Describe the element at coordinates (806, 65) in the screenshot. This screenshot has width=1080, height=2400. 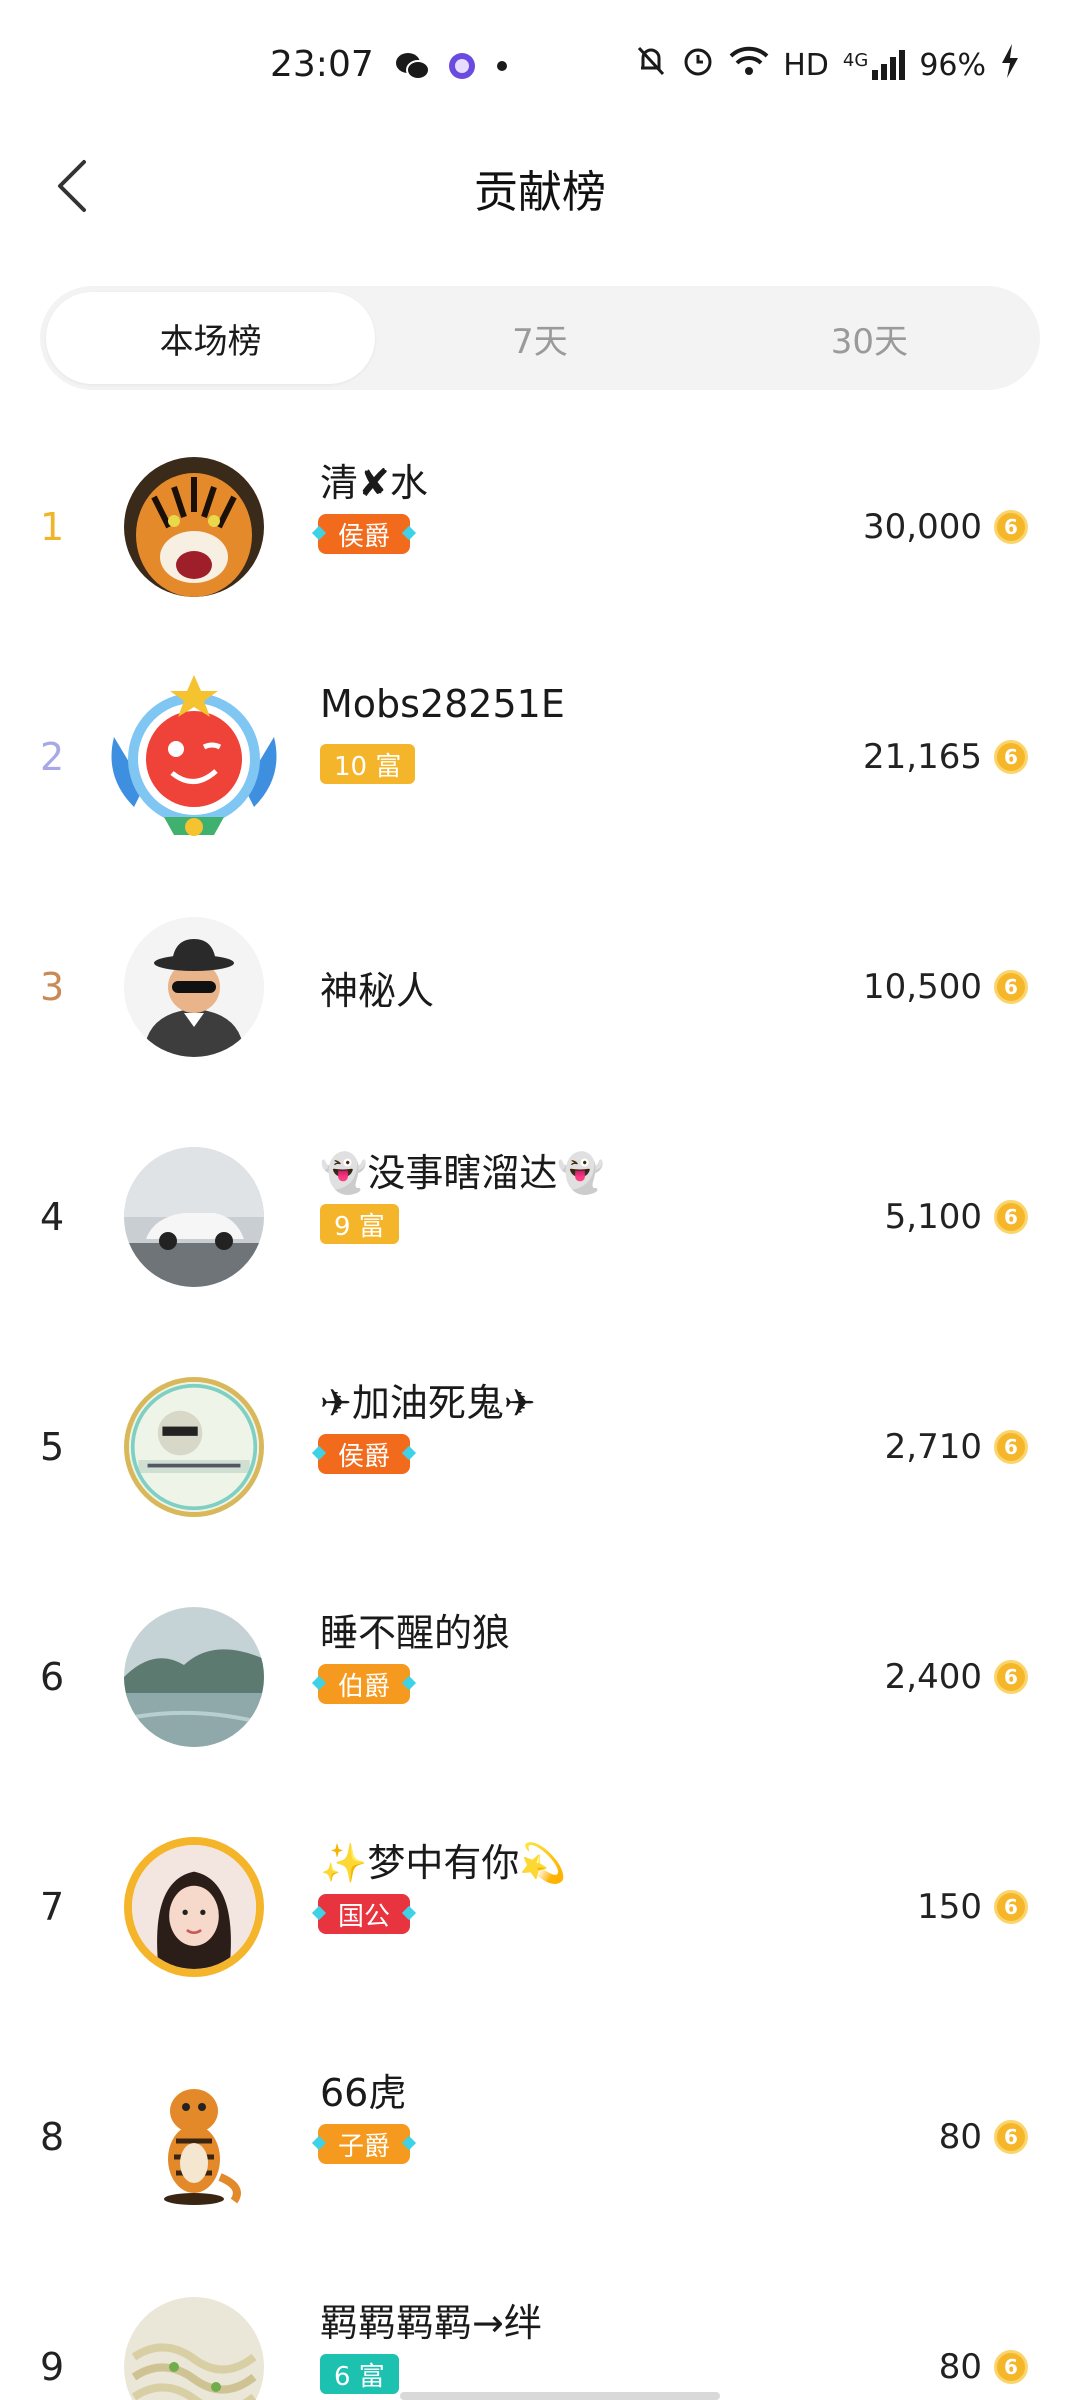
I see `hd-label: HD` at that location.